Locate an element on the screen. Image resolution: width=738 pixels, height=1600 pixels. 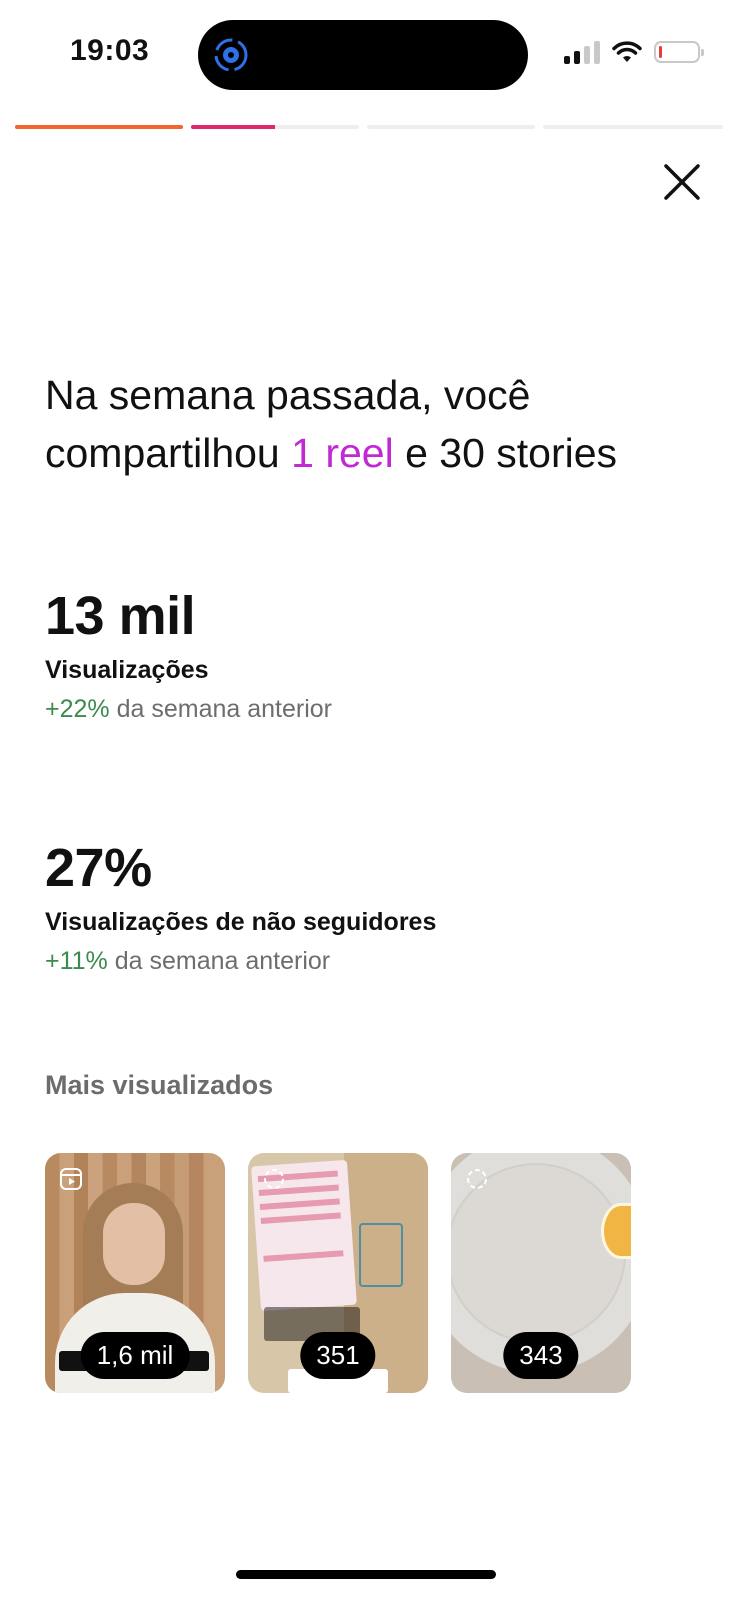
status-indicators is located at coordinates (634, 52).